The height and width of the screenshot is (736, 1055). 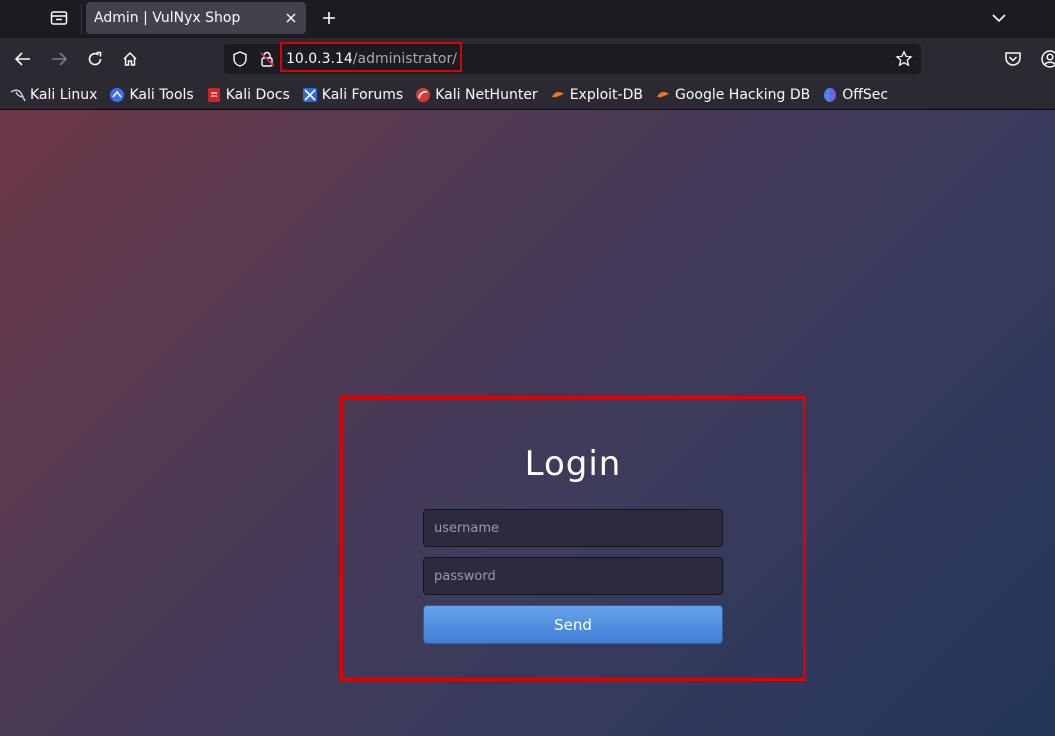 I want to click on firefox-view-icon, so click(x=59, y=18).